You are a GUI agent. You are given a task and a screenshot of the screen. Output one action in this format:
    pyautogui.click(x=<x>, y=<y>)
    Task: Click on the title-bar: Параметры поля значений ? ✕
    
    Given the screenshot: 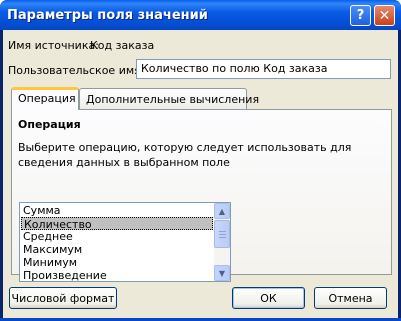 What is the action you would take?
    pyautogui.click(x=200, y=15)
    